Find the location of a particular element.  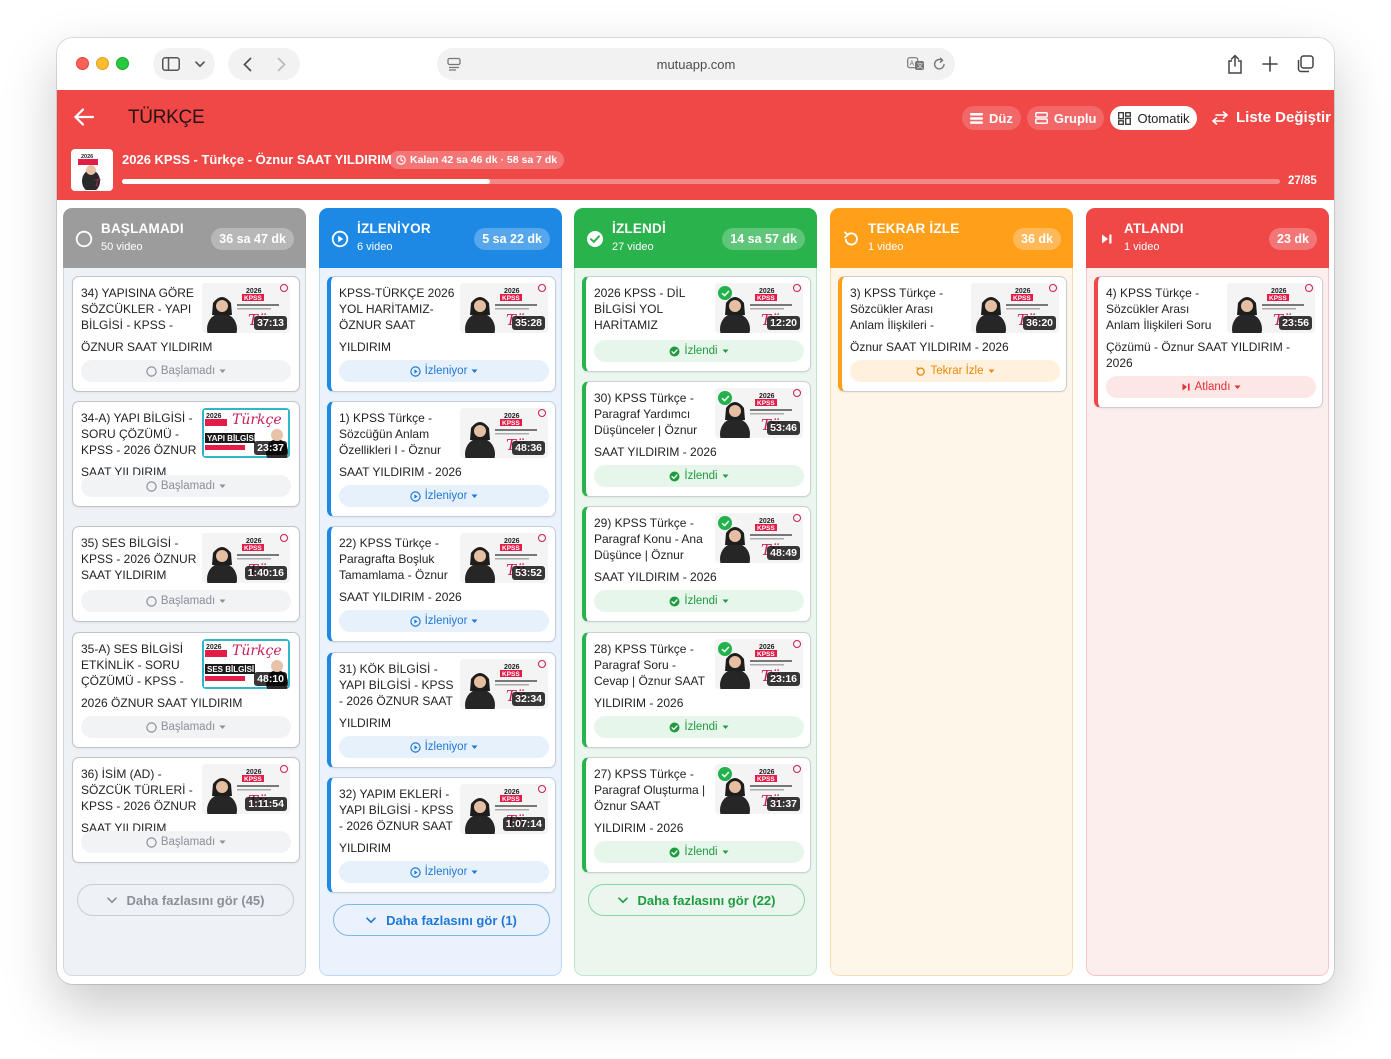

translate-icon: A文 is located at coordinates (916, 64).